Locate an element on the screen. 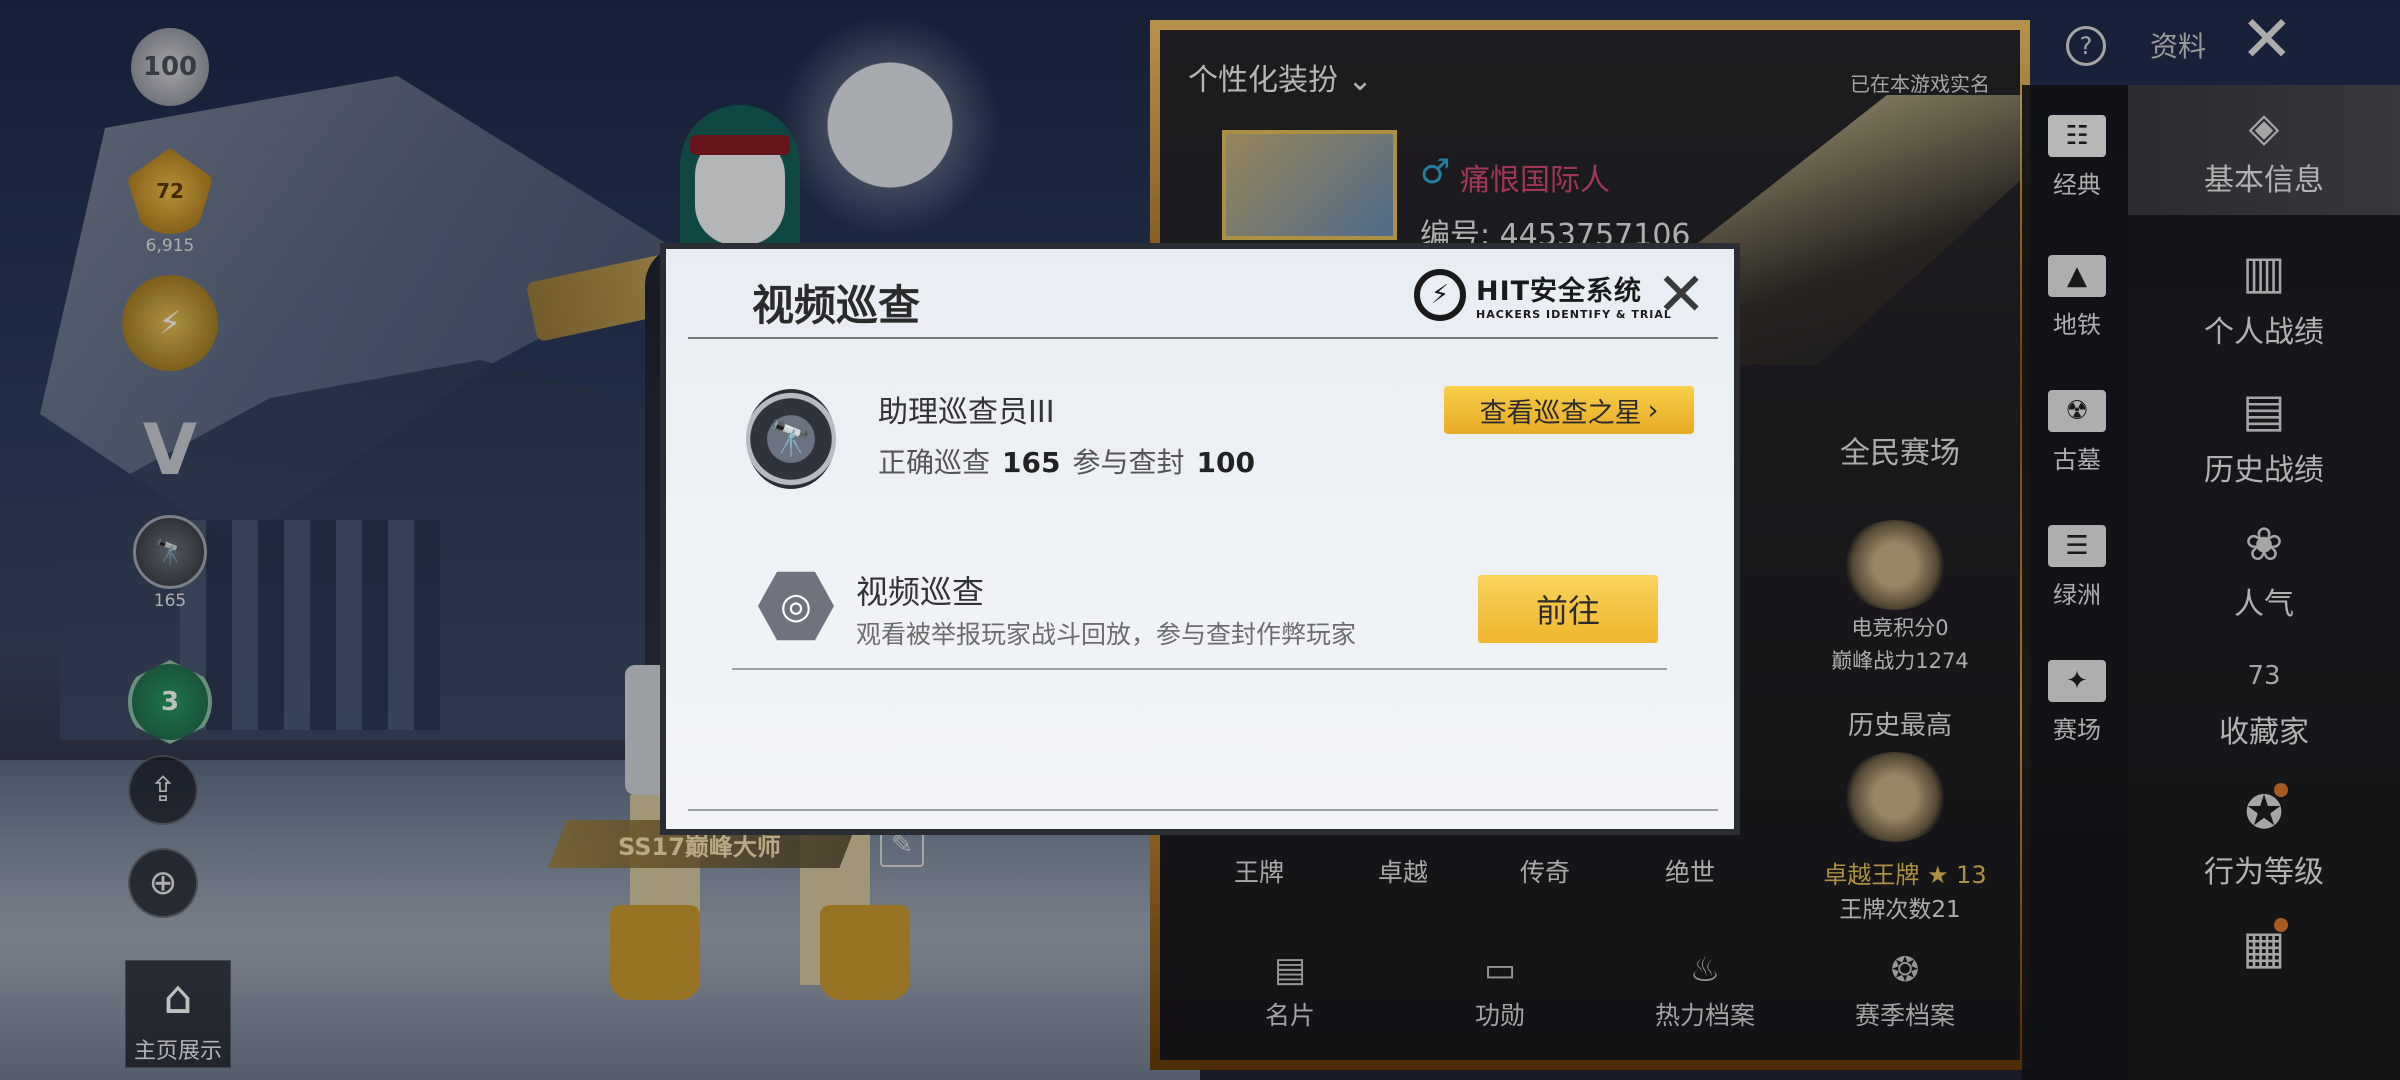  hit-security-logo: ⚡ HIT安全系统 HACKERS IDENTIFY & TRIAL is located at coordinates (1543, 295).